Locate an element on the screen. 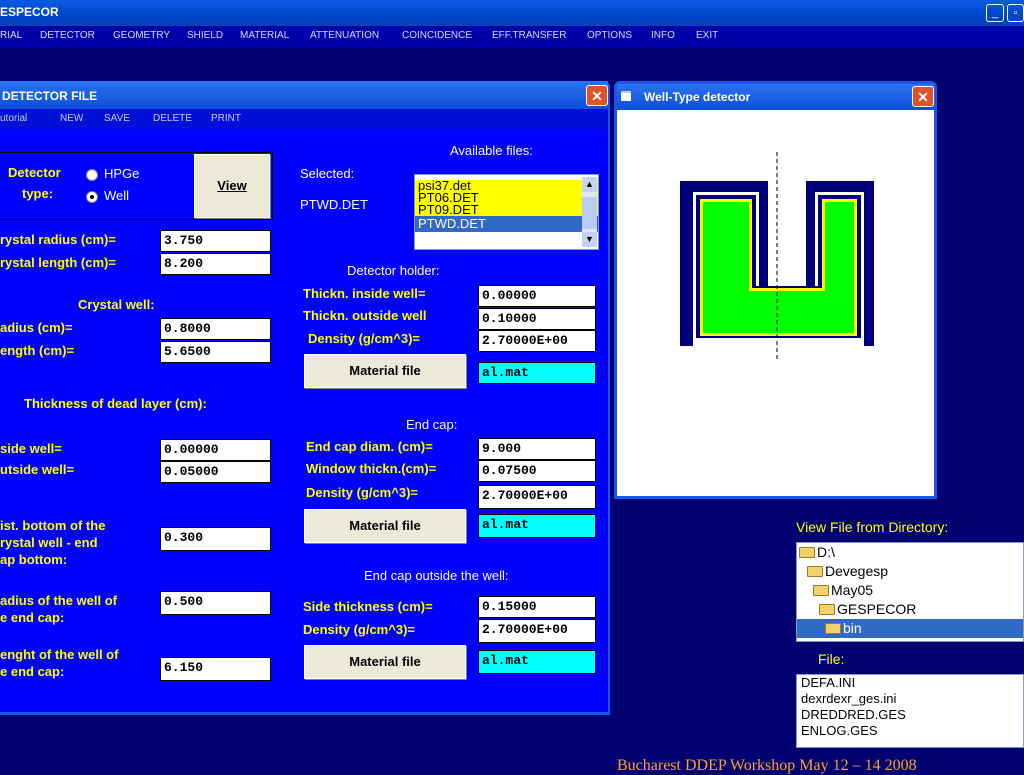  menu-coincidence: COINCIDENCE is located at coordinates (437, 35).